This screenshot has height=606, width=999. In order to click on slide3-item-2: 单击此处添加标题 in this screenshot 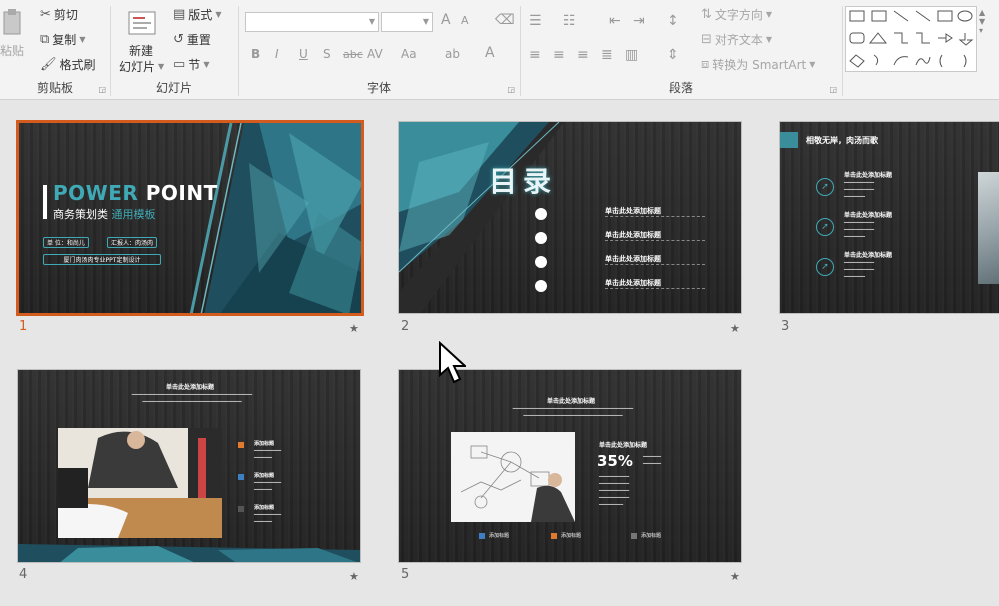, I will do `click(868, 215)`.